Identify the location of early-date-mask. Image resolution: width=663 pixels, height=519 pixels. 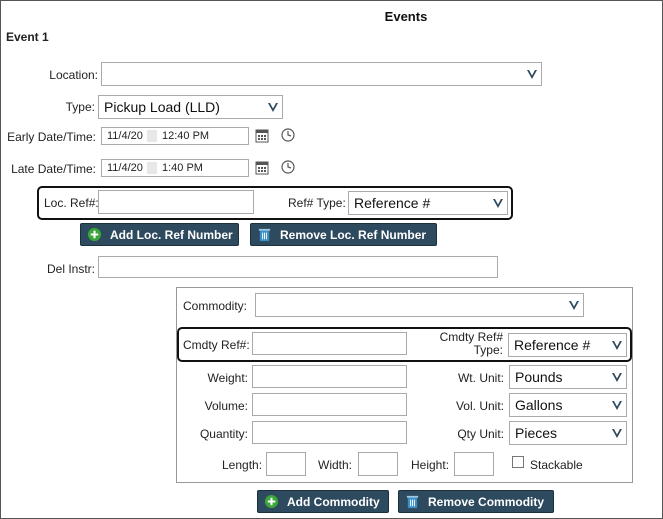
(152, 136).